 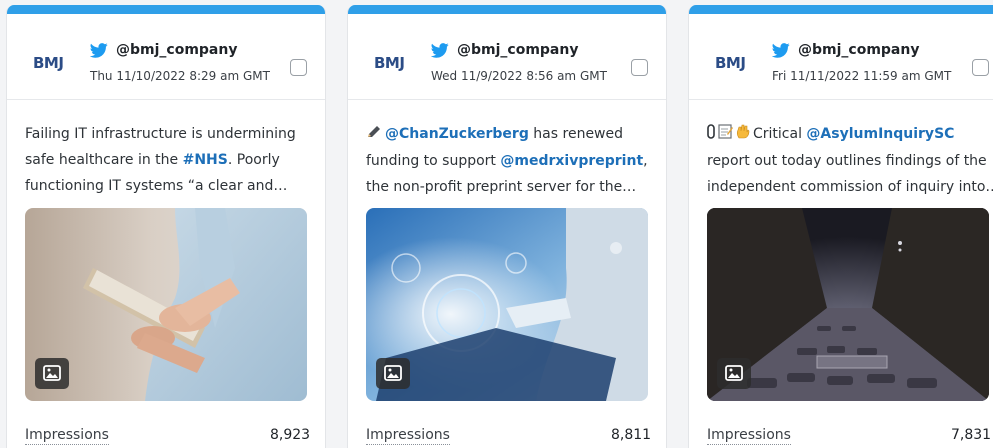 I want to click on post-date: Thu 11/10/2022 8:29 am GMT, so click(x=180, y=76).